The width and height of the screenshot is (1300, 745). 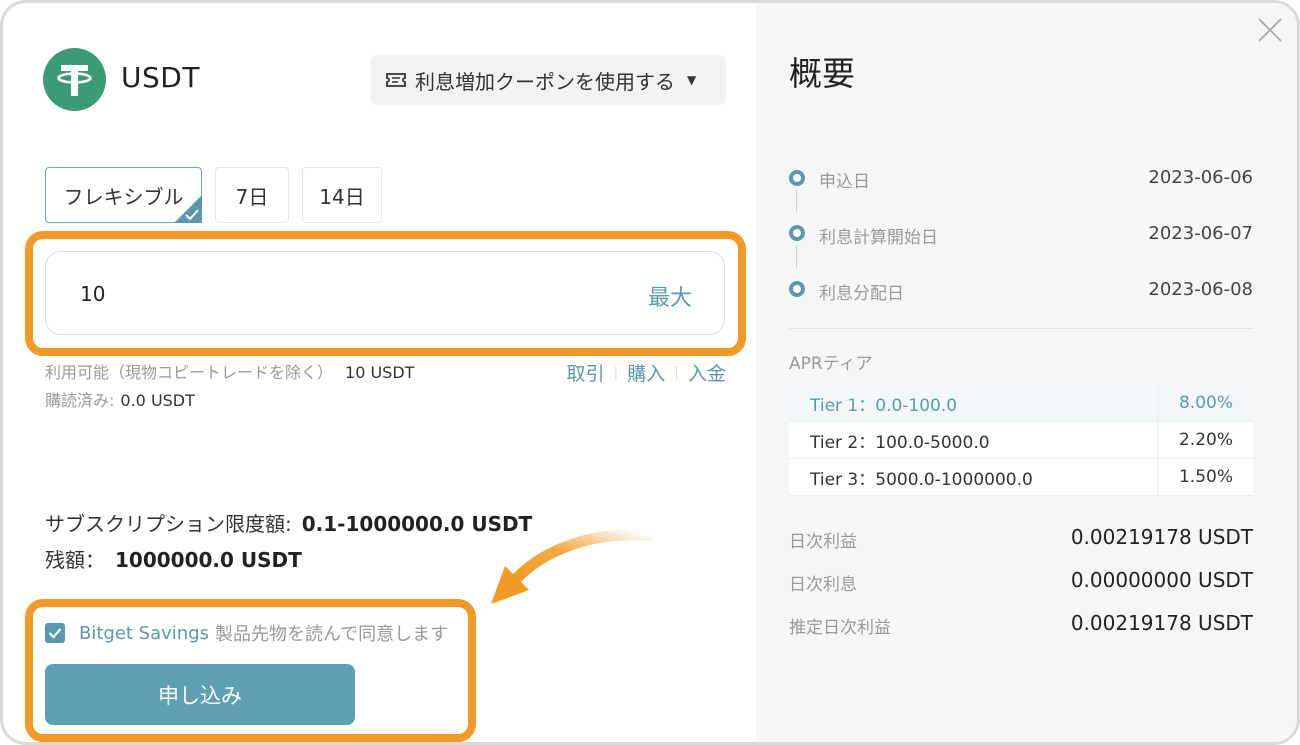 I want to click on buy-link: 購入, so click(x=646, y=372).